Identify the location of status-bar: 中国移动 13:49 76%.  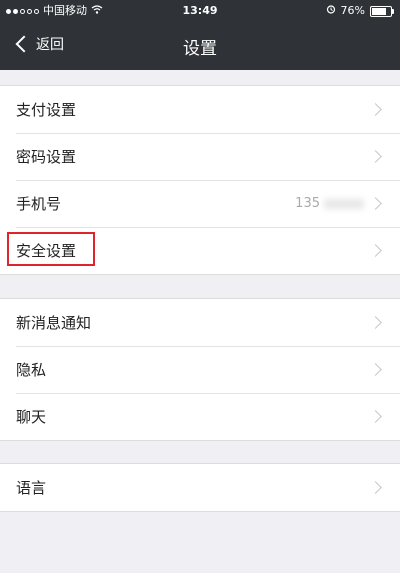
(200, 11).